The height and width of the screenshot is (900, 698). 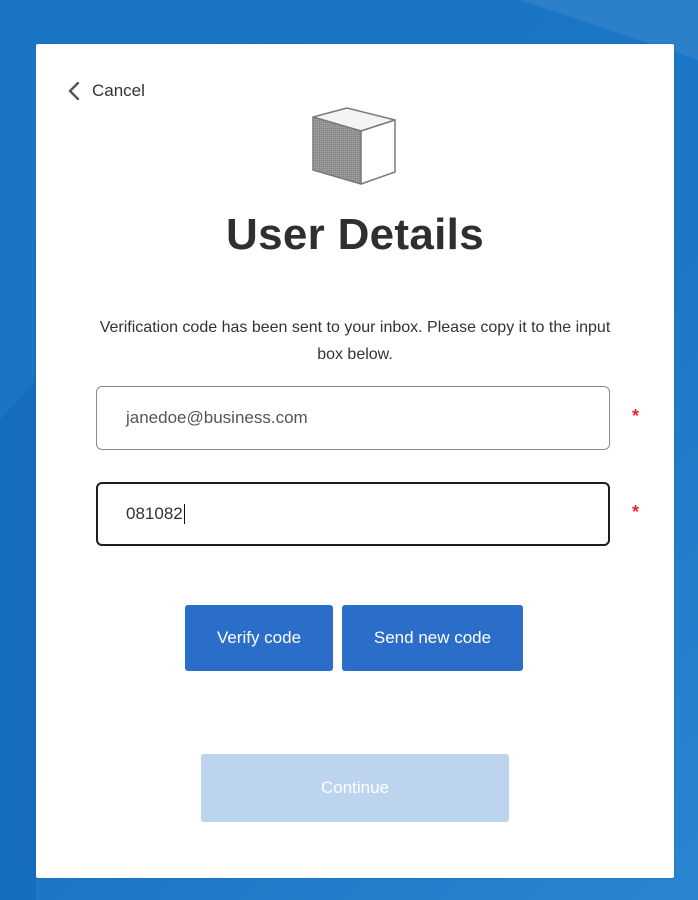 I want to click on code-required-marker: *, so click(x=636, y=512).